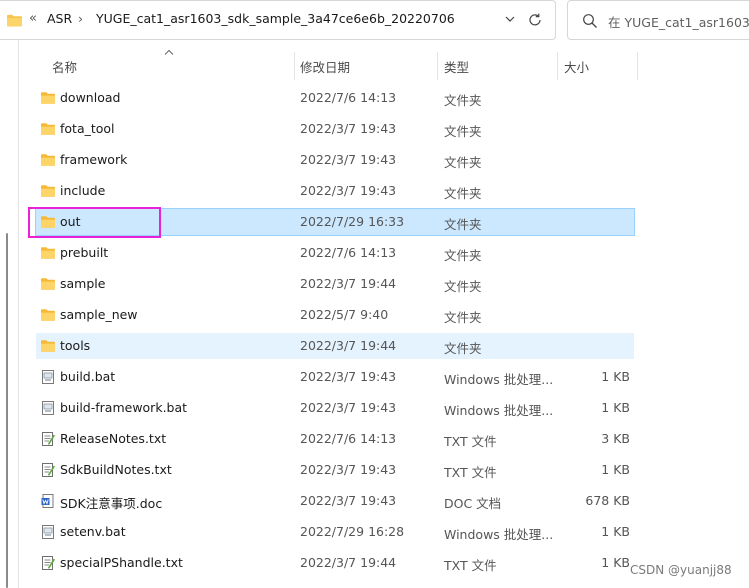  Describe the element at coordinates (607, 500) in the screenshot. I see `file-size: 678 KB` at that location.